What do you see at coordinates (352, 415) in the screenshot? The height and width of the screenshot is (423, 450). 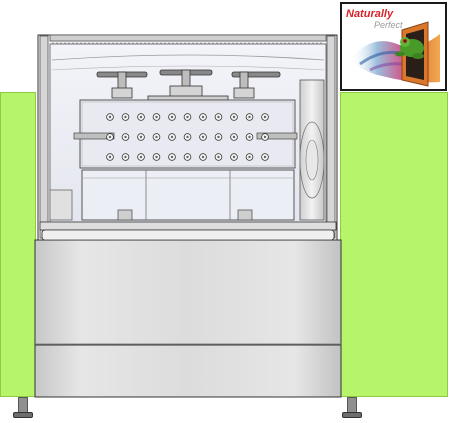 I see `right-foot-base` at bounding box center [352, 415].